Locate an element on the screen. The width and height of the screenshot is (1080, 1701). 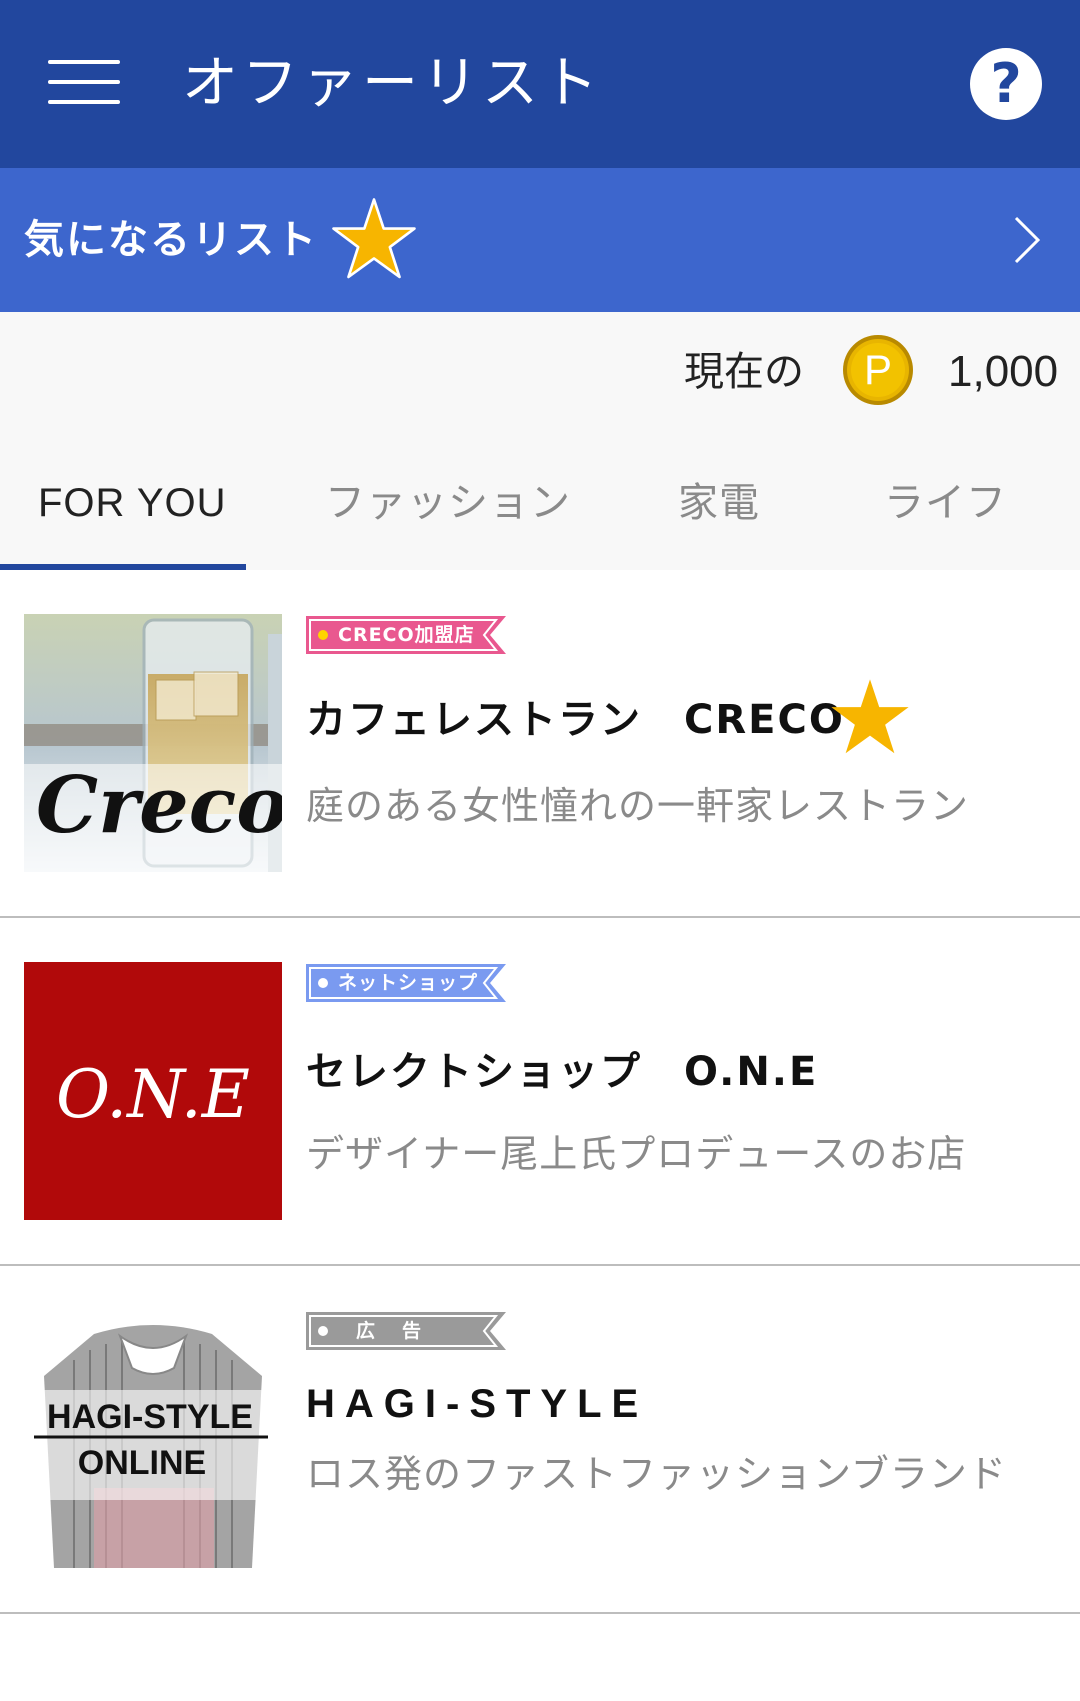
offer-description: ロス発のファストファッションブランド is located at coordinates (656, 1474).